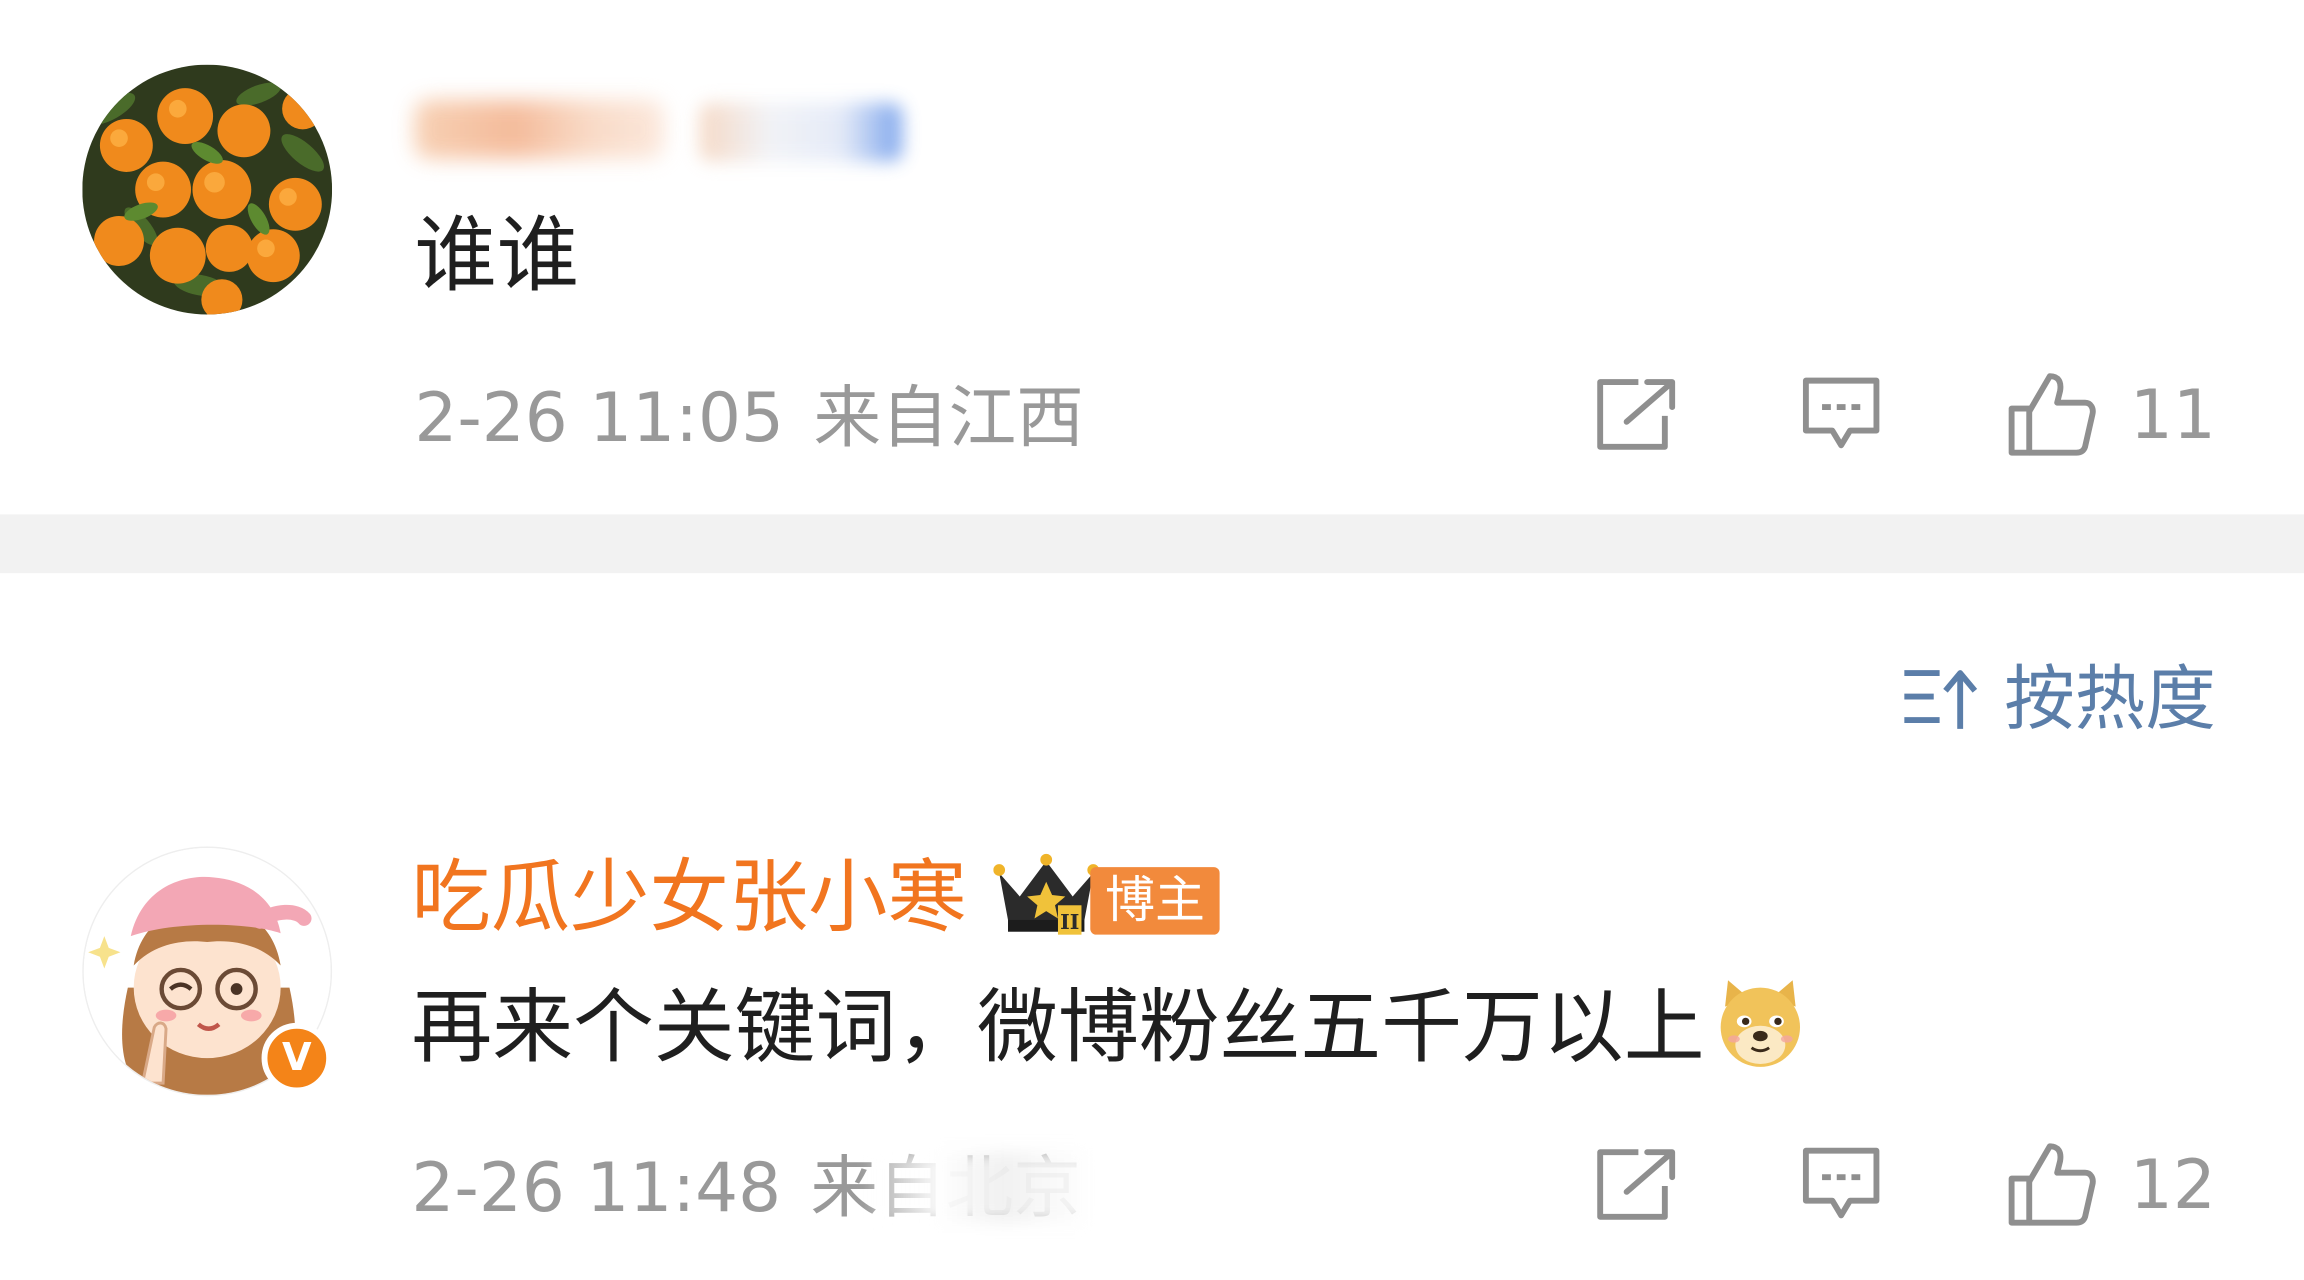  I want to click on avatar, so click(207, 189).